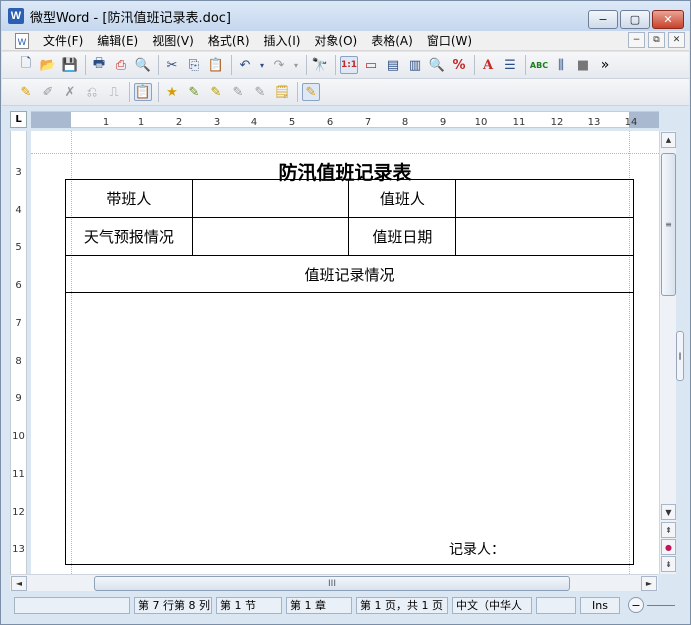 The image size is (691, 625). What do you see at coordinates (311, 92) in the screenshot?
I see `track-changes-icon: ✎` at bounding box center [311, 92].